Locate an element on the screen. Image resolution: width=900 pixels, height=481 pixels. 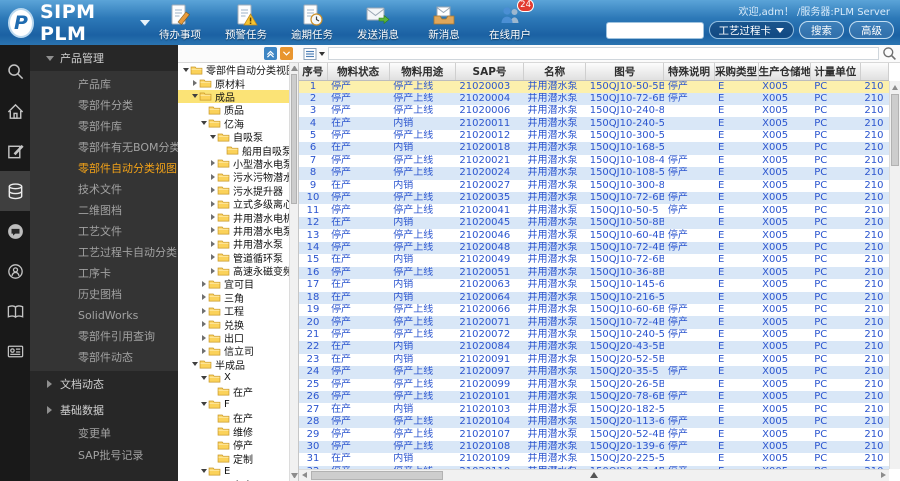
strip-chat-icon is located at coordinates (15, 231).